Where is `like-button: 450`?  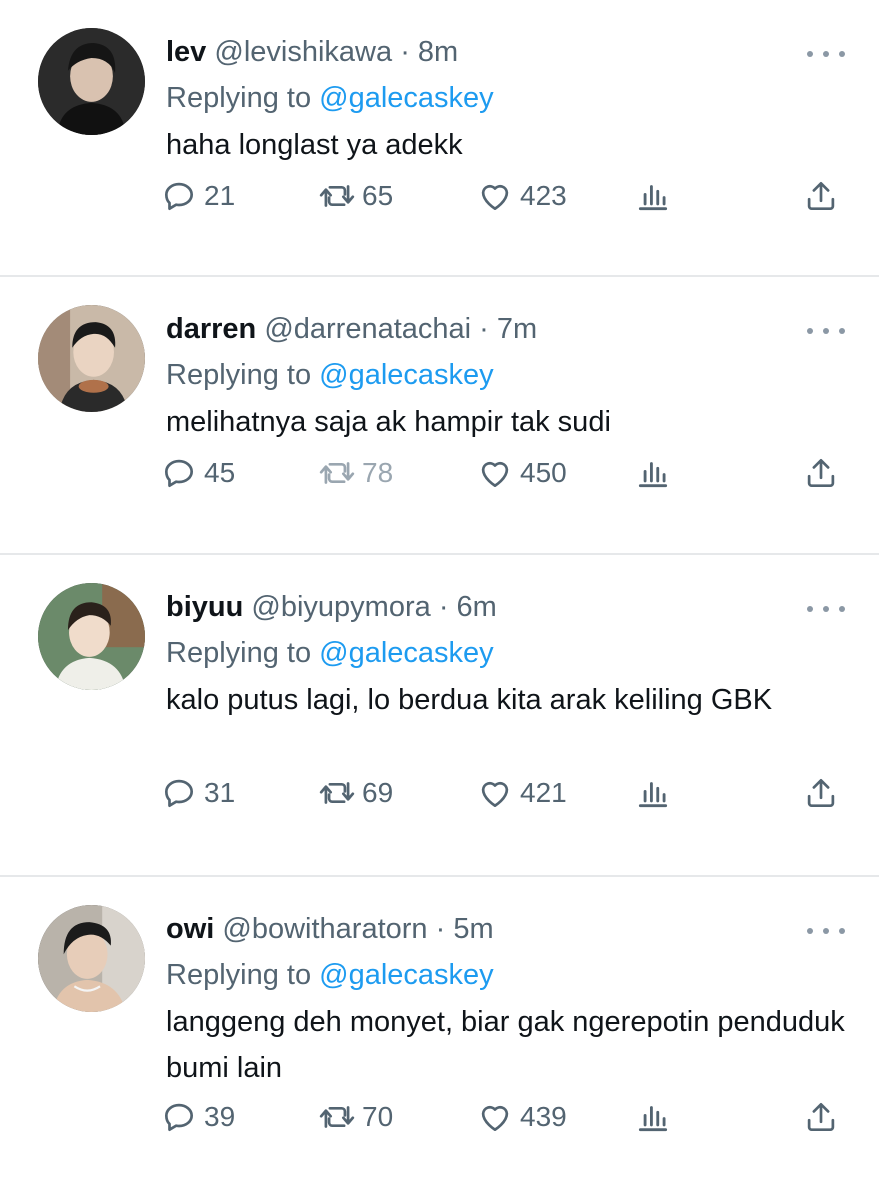 like-button: 450 is located at coordinates (521, 473).